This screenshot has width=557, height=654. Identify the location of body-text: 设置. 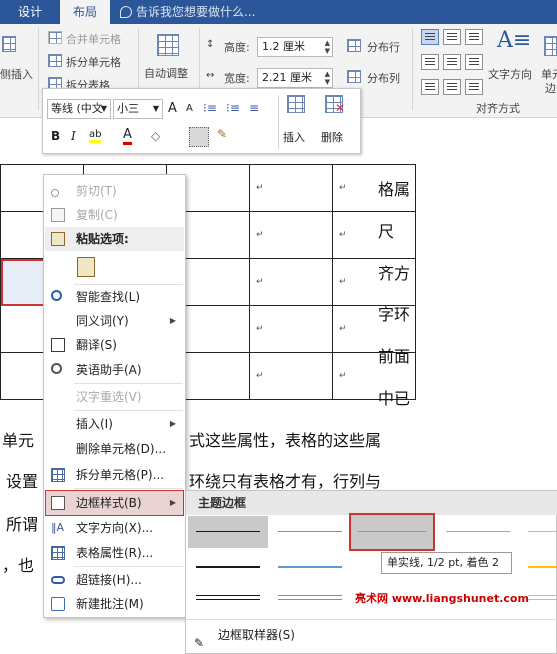
(22, 481).